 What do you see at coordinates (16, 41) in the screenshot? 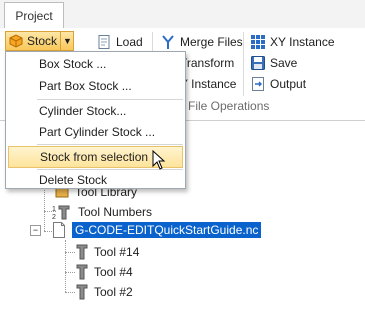
I see `stock-box-icon` at bounding box center [16, 41].